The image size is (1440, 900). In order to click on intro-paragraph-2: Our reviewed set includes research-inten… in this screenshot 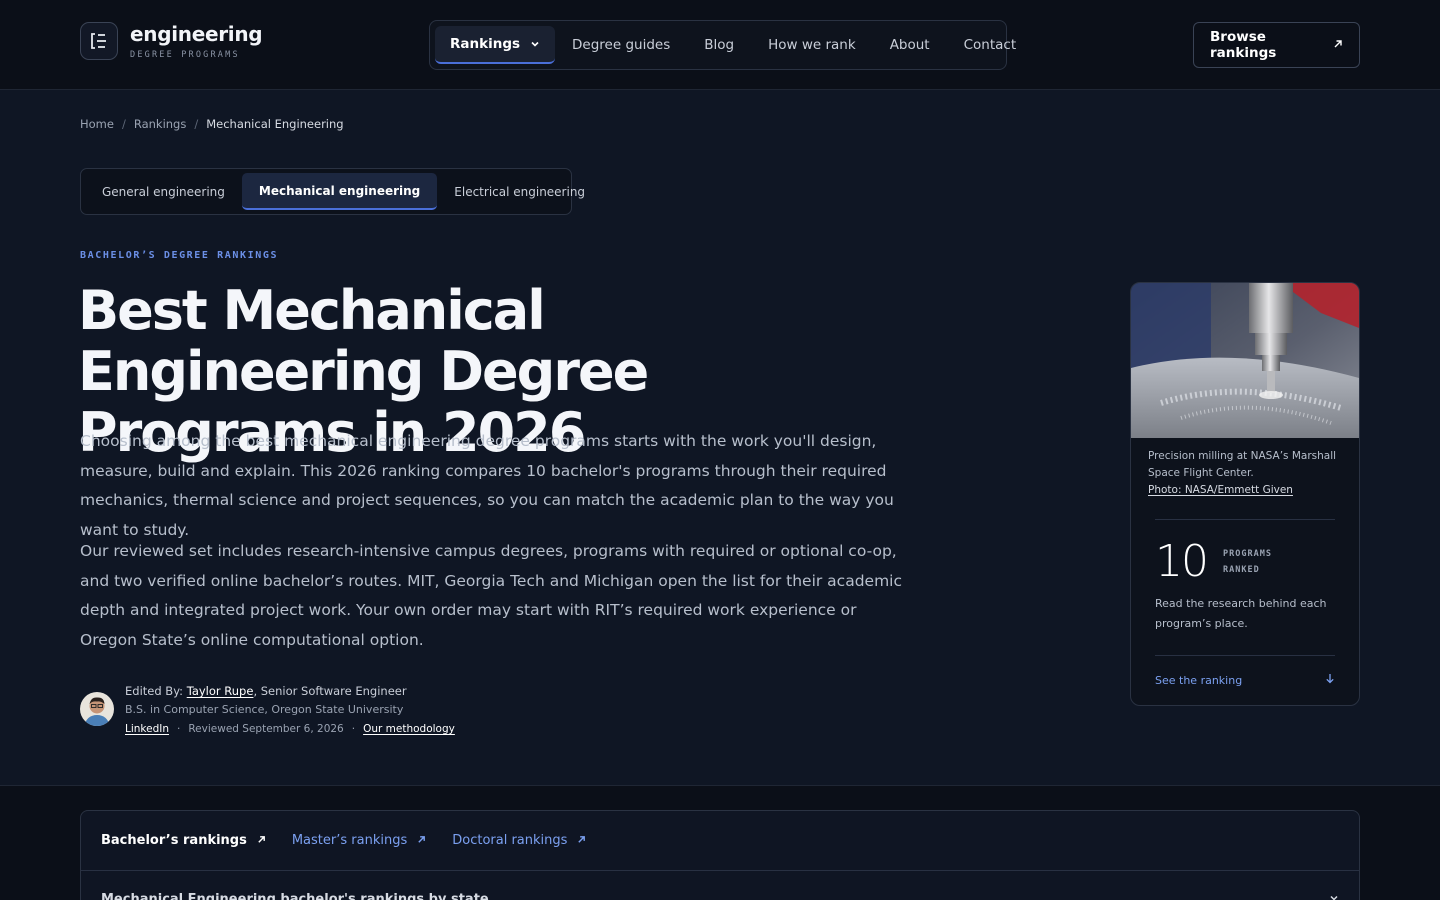, I will do `click(491, 595)`.